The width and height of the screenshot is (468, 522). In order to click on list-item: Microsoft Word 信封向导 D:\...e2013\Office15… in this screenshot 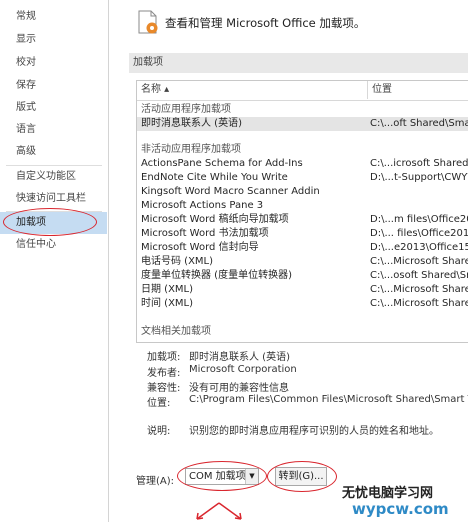, I will do `click(302, 248)`.